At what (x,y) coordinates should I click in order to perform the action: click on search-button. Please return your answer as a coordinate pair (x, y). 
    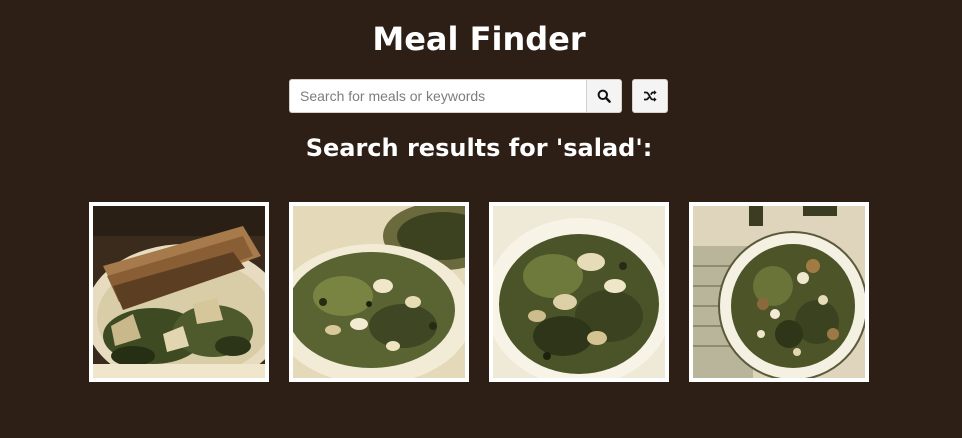
    Looking at the image, I should click on (604, 96).